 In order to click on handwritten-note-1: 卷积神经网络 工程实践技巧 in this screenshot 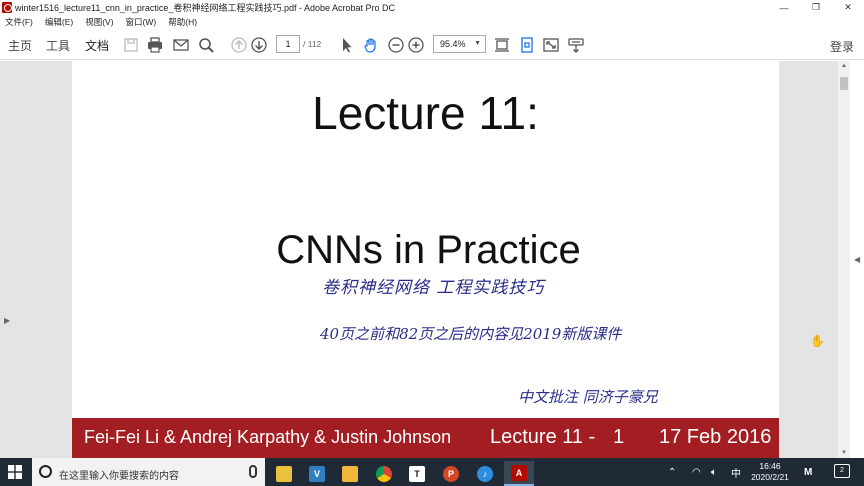, I will do `click(433, 288)`.